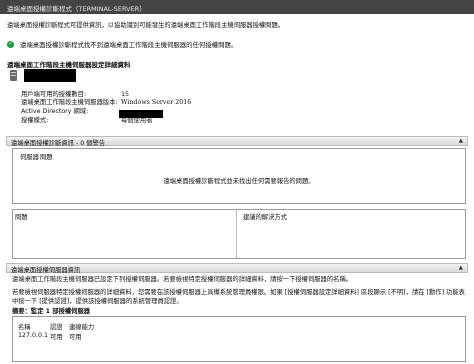 This screenshot has width=474, height=364. Describe the element at coordinates (54, 94) in the screenshot. I see `field-label-license-count: 用戶端可用的授權數目:` at that location.